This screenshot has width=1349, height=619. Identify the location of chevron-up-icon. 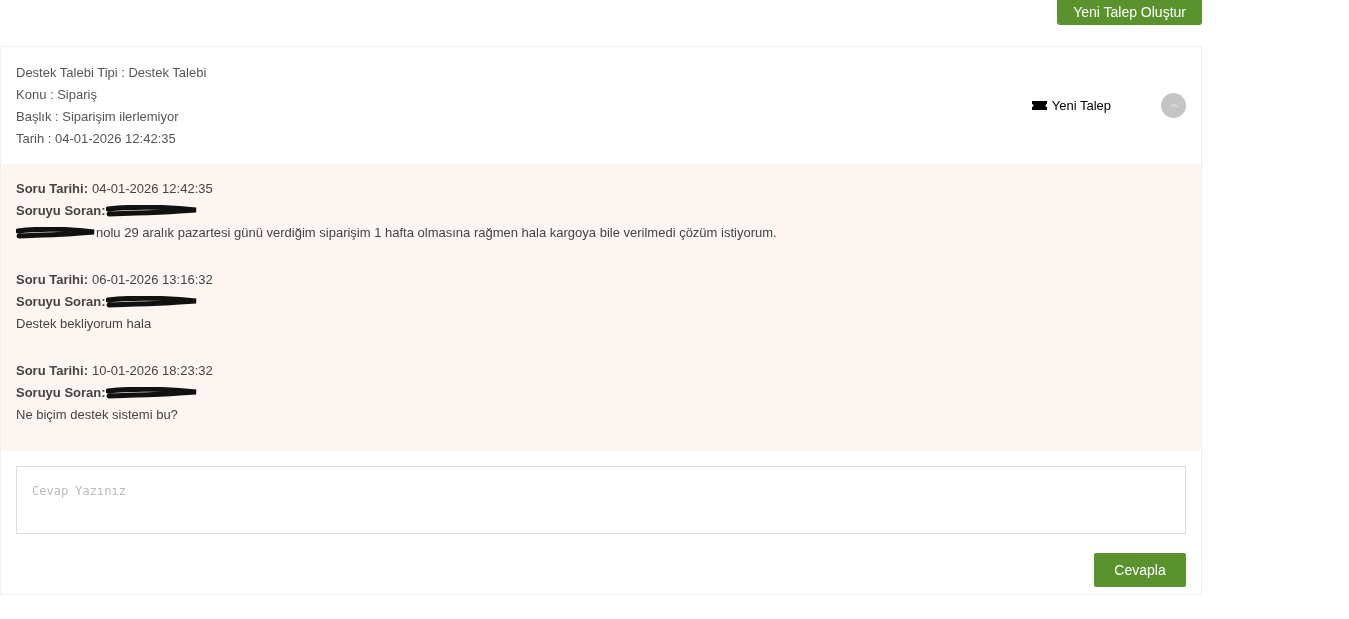
(1173, 105).